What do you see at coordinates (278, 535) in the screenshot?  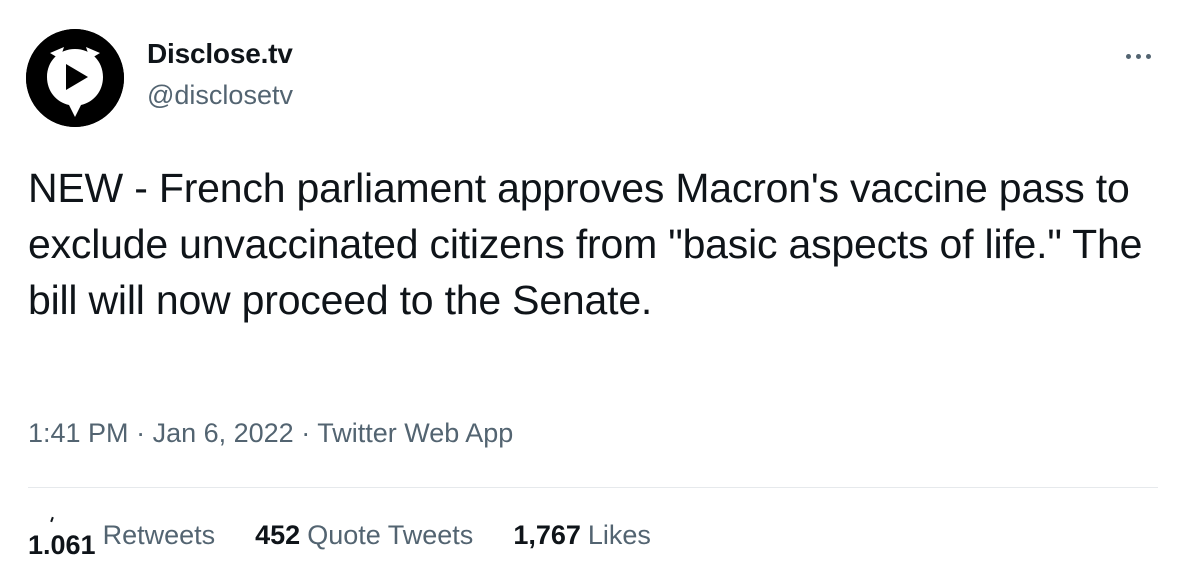 I see `quote-tweets-count: 452` at bounding box center [278, 535].